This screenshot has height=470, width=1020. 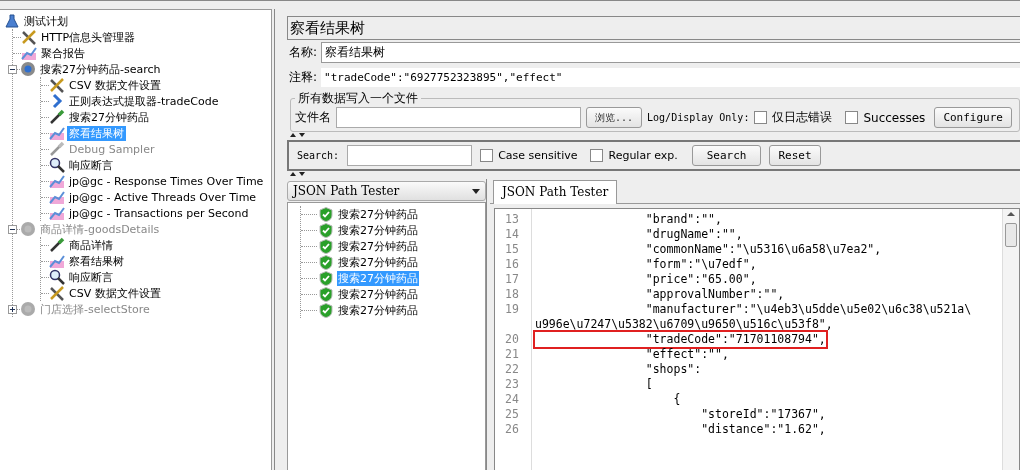 I want to click on code-line: [, so click(x=648, y=384).